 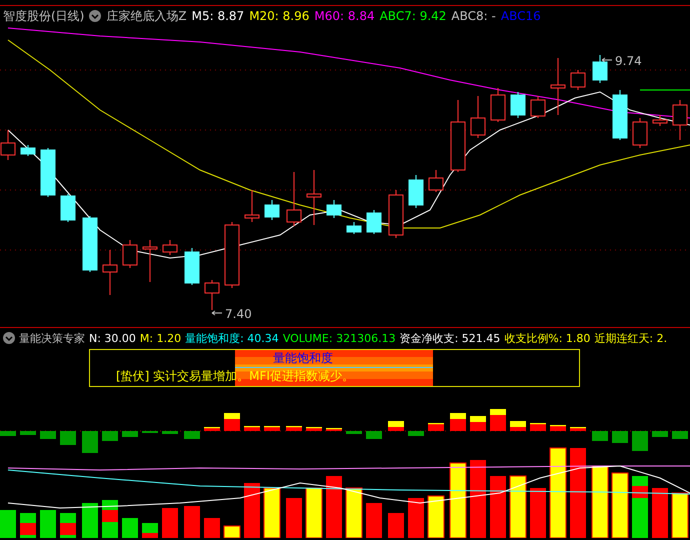 I want to click on indicator-name: 量能决策专家, so click(x=52, y=338).